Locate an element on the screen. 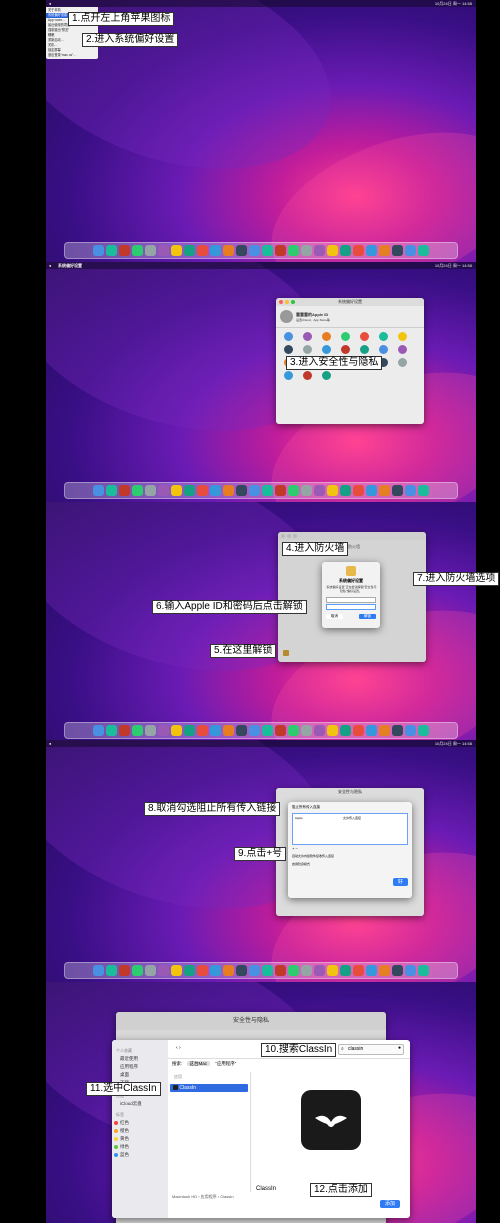 This screenshot has height=1223, width=500. result-row-classin: ClassIn is located at coordinates (209, 1088).